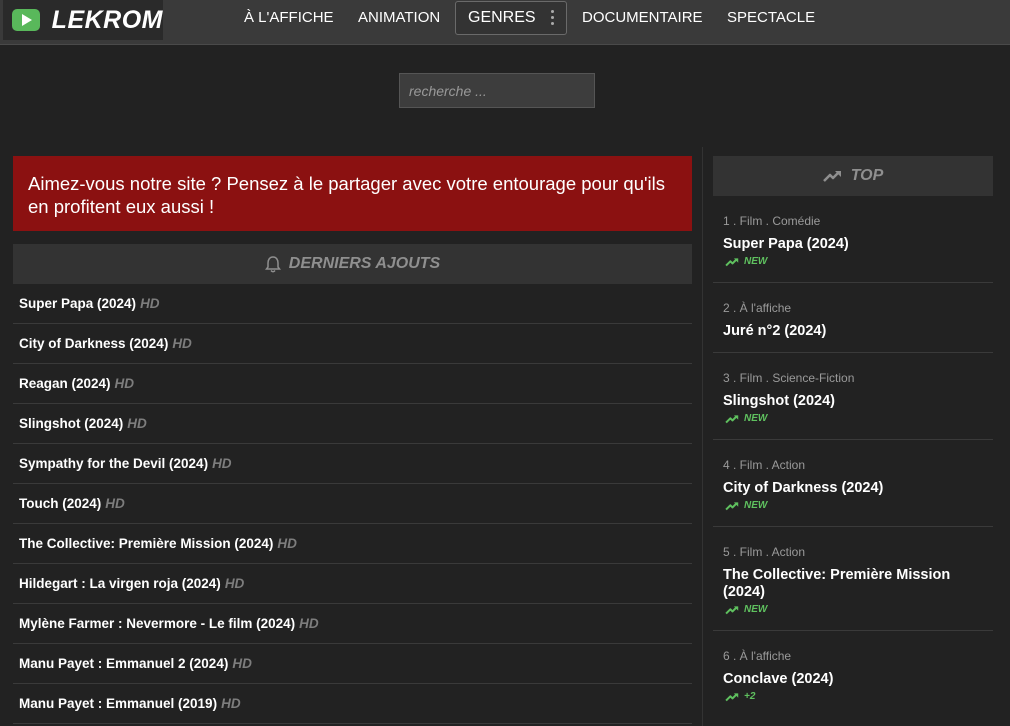 This screenshot has width=1010, height=726. Describe the element at coordinates (757, 308) in the screenshot. I see `top-item-meta: 2 . À l'affiche` at that location.